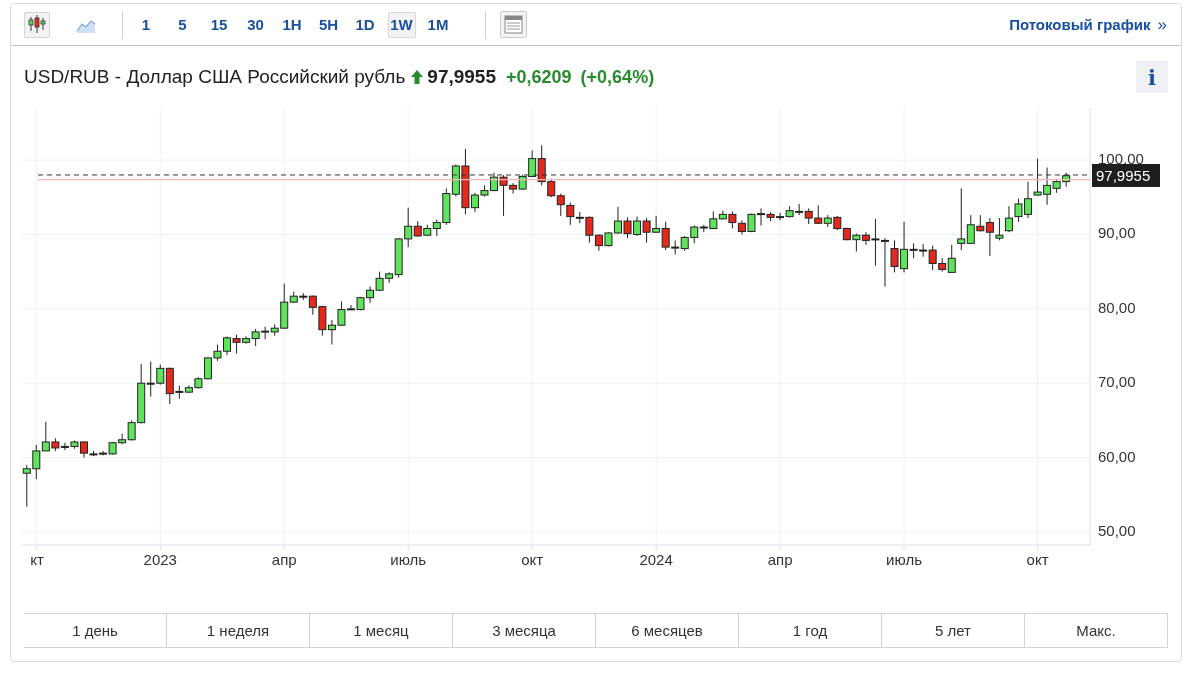 The width and height of the screenshot is (1200, 673). I want to click on ref-line-label: 97,9955, so click(1123, 175).